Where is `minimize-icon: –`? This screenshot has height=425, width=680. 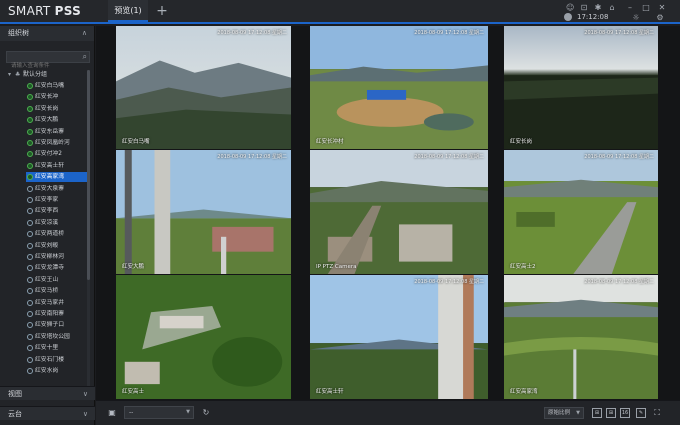
minimize-icon: – is located at coordinates (630, 8).